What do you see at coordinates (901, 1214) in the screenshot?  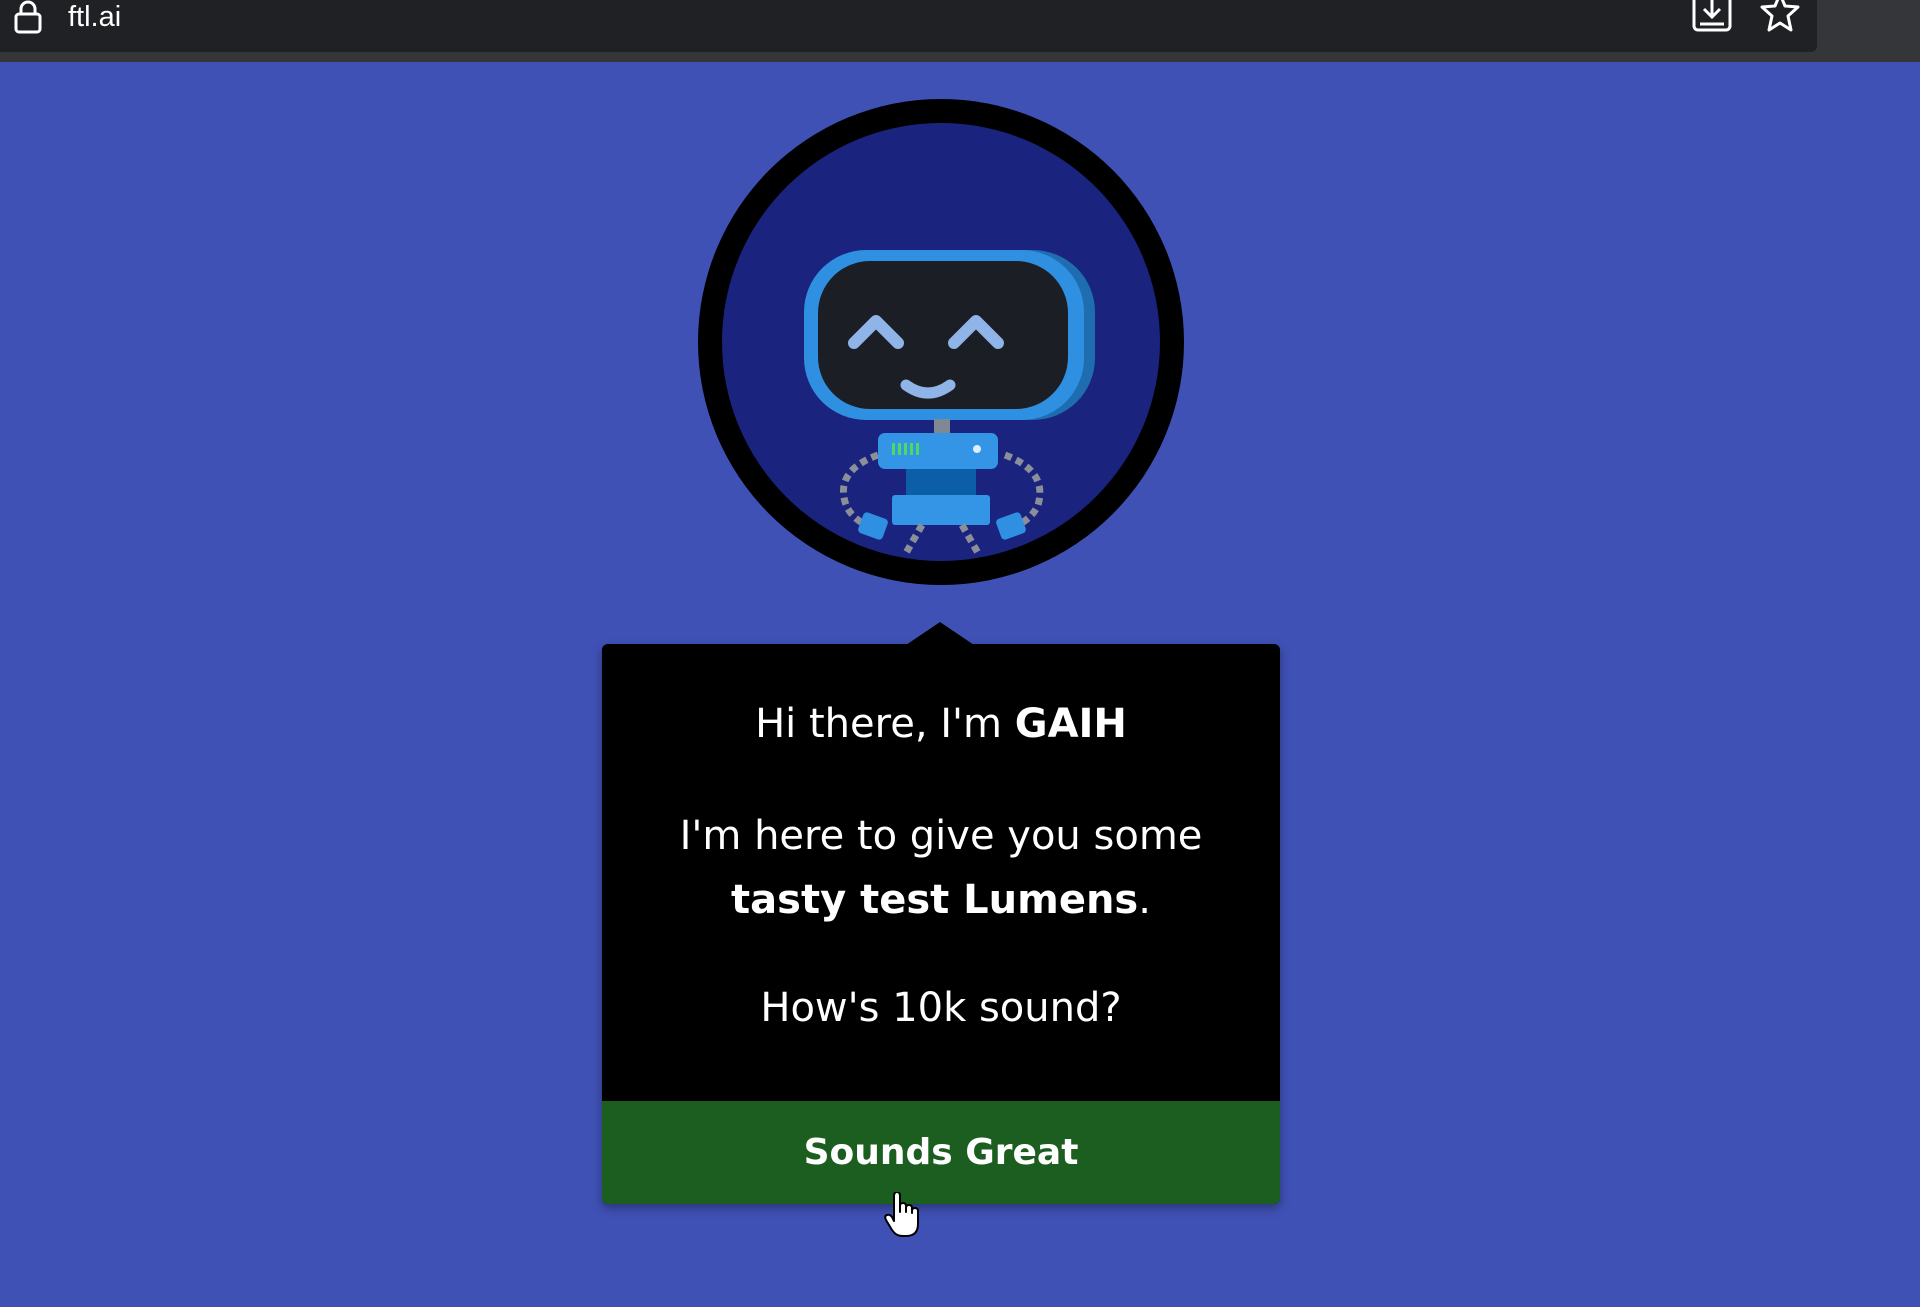 I see `hand-cursor-icon` at bounding box center [901, 1214].